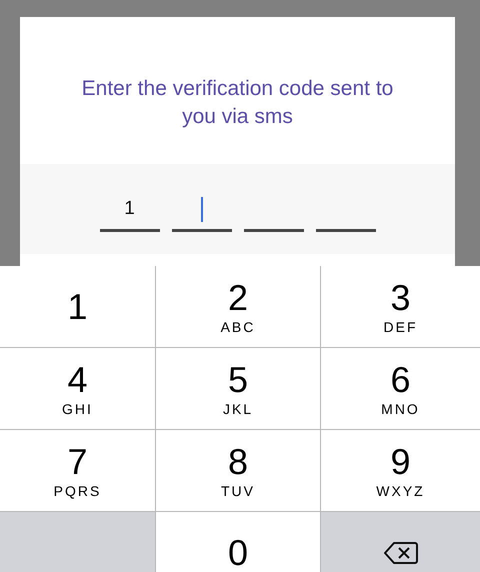 This screenshot has width=480, height=572. I want to click on delete-key, so click(400, 542).